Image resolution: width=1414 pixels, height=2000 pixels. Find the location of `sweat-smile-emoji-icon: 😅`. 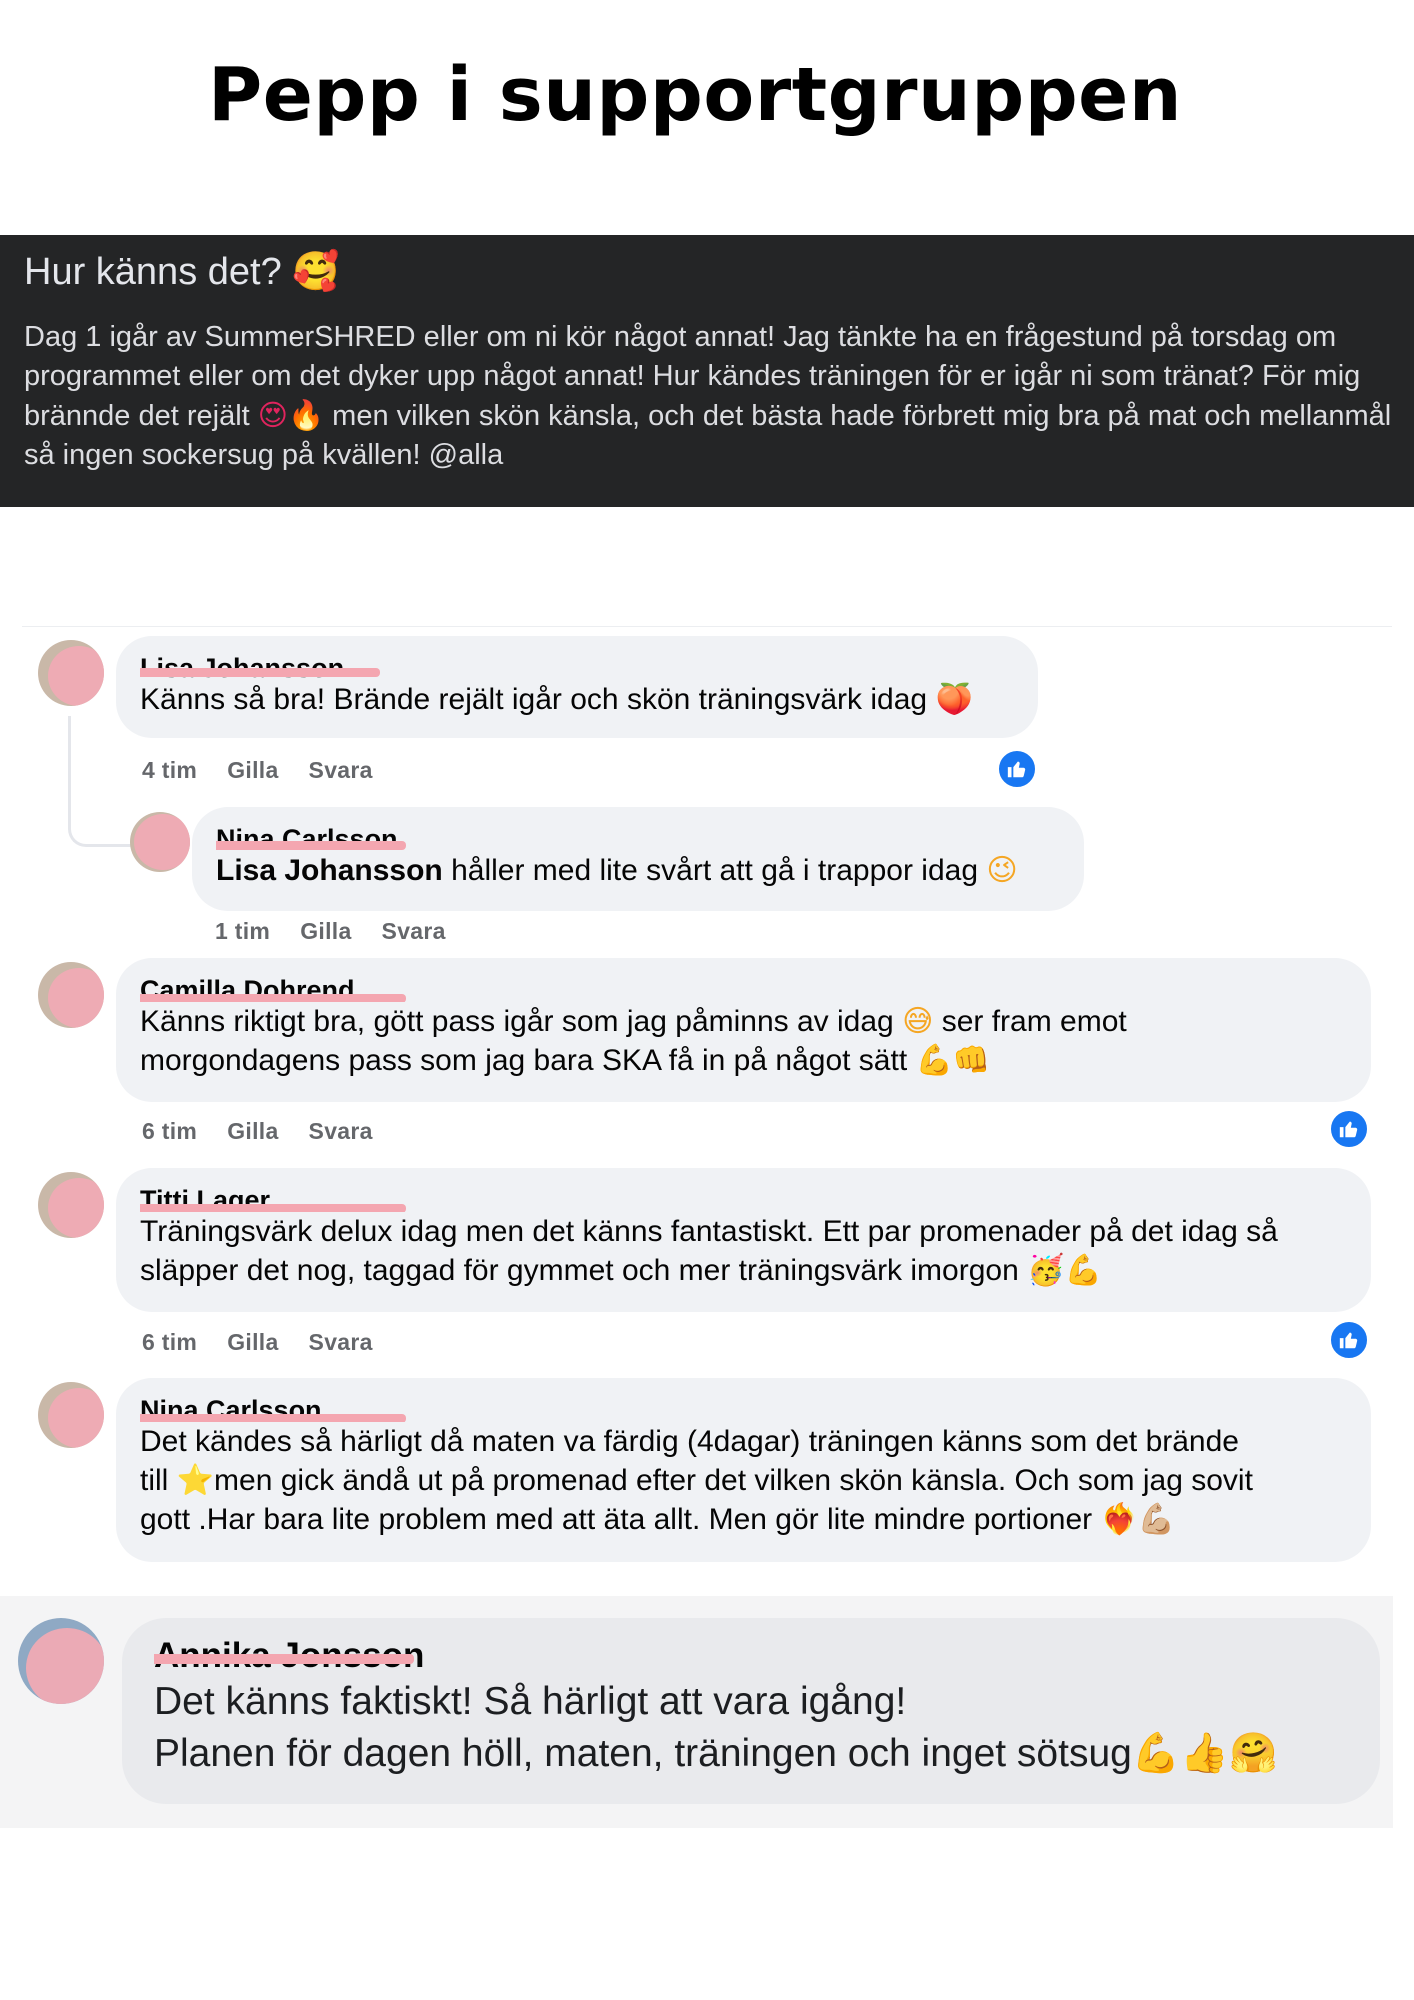

sweat-smile-emoji-icon: 😅 is located at coordinates (918, 1021).